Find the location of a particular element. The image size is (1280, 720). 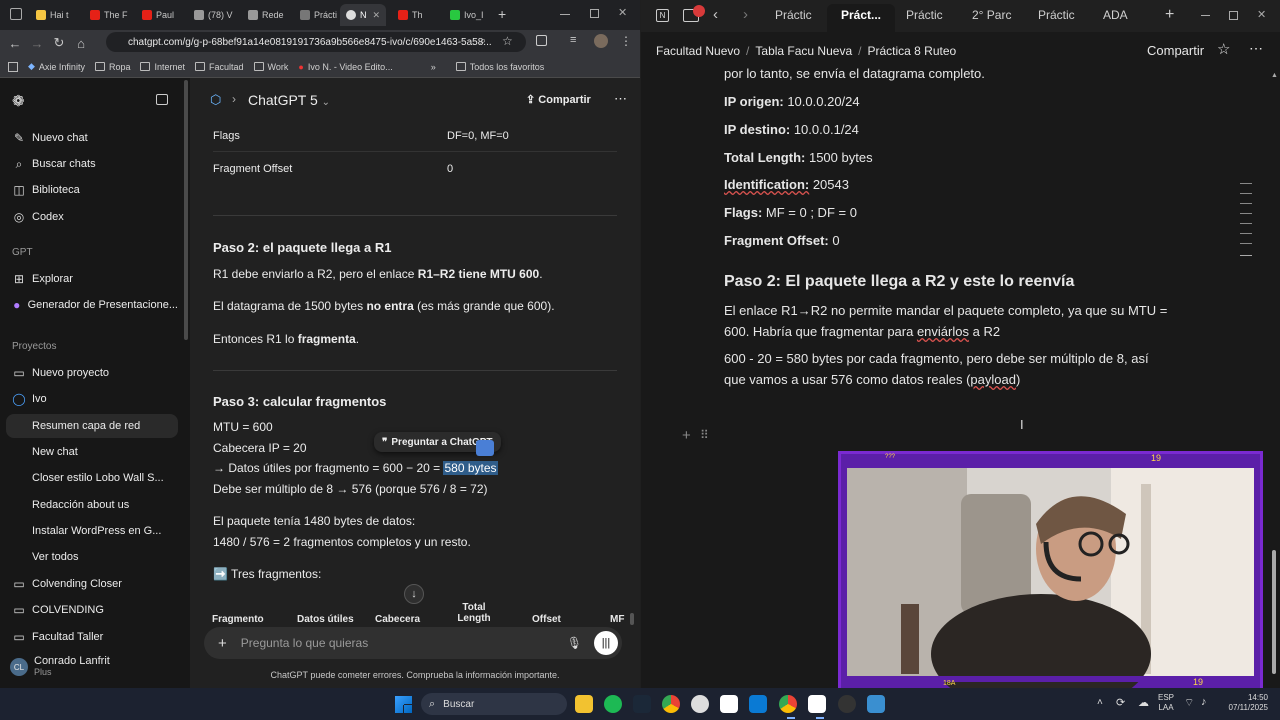

settings-icon is located at coordinates (876, 704).